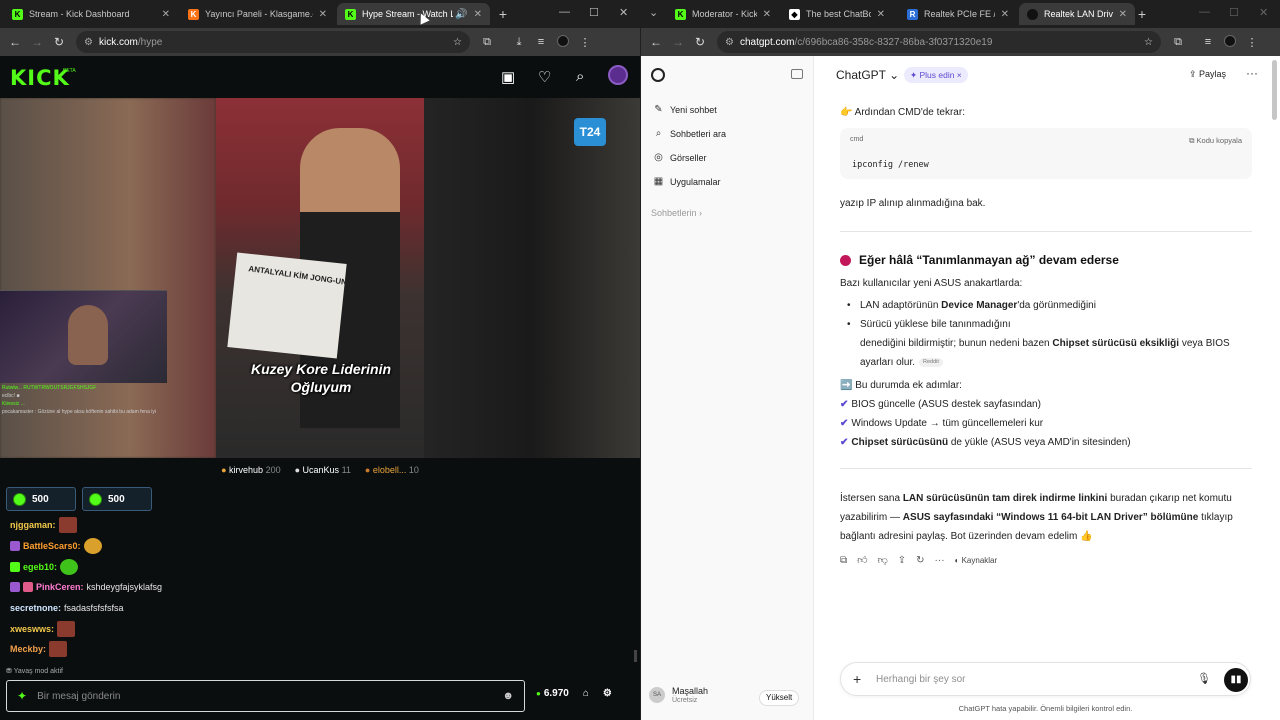  I want to click on more-options-icon: ···, so click(1252, 73).